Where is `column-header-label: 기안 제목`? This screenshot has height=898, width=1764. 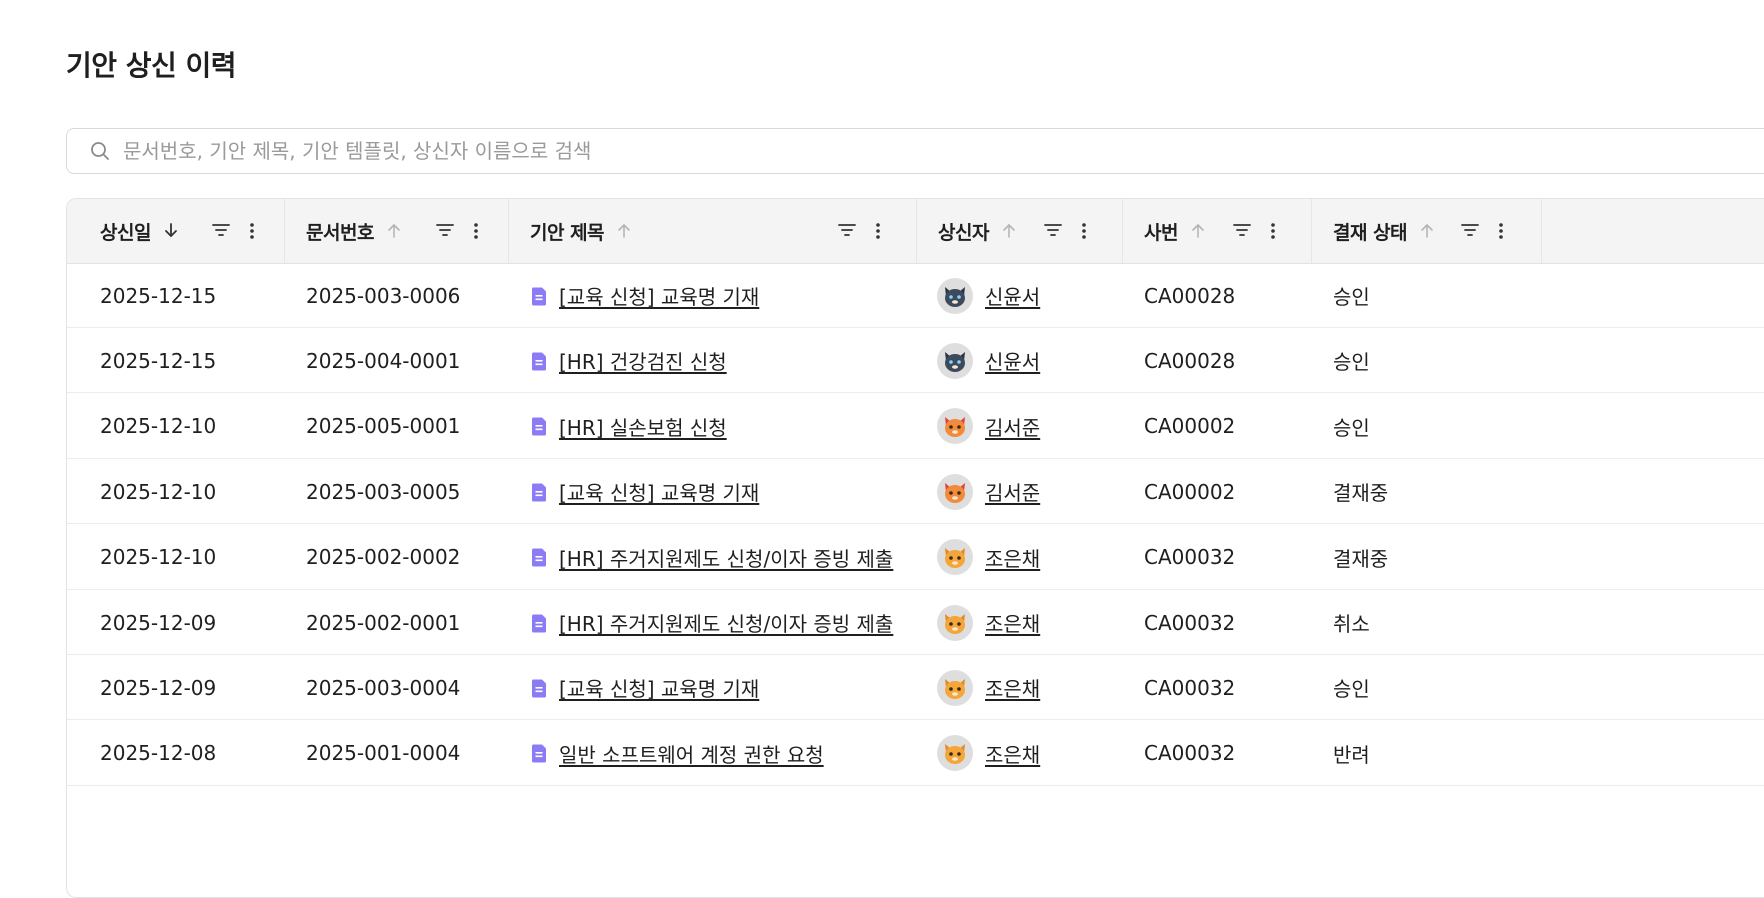
column-header-label: 기안 제목 is located at coordinates (567, 232).